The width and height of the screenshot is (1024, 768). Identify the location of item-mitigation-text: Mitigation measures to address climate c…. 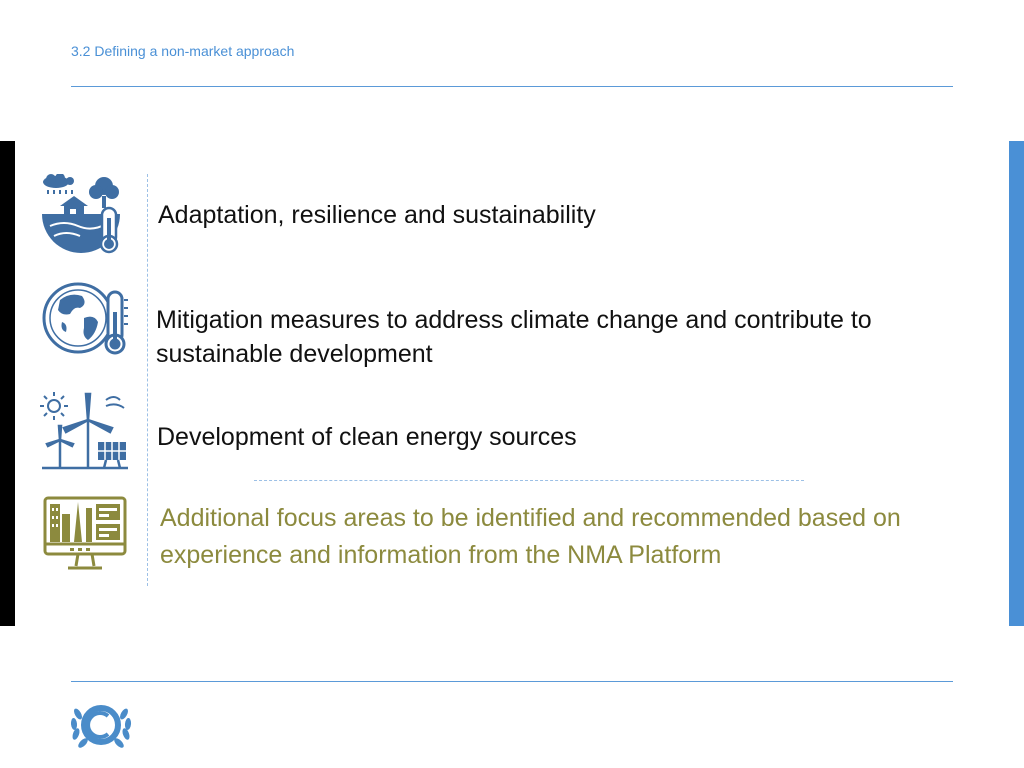
(514, 337).